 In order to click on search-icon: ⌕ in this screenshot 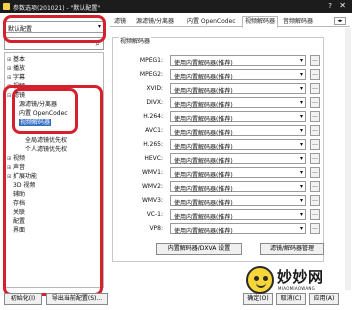, I will do `click(98, 44)`.